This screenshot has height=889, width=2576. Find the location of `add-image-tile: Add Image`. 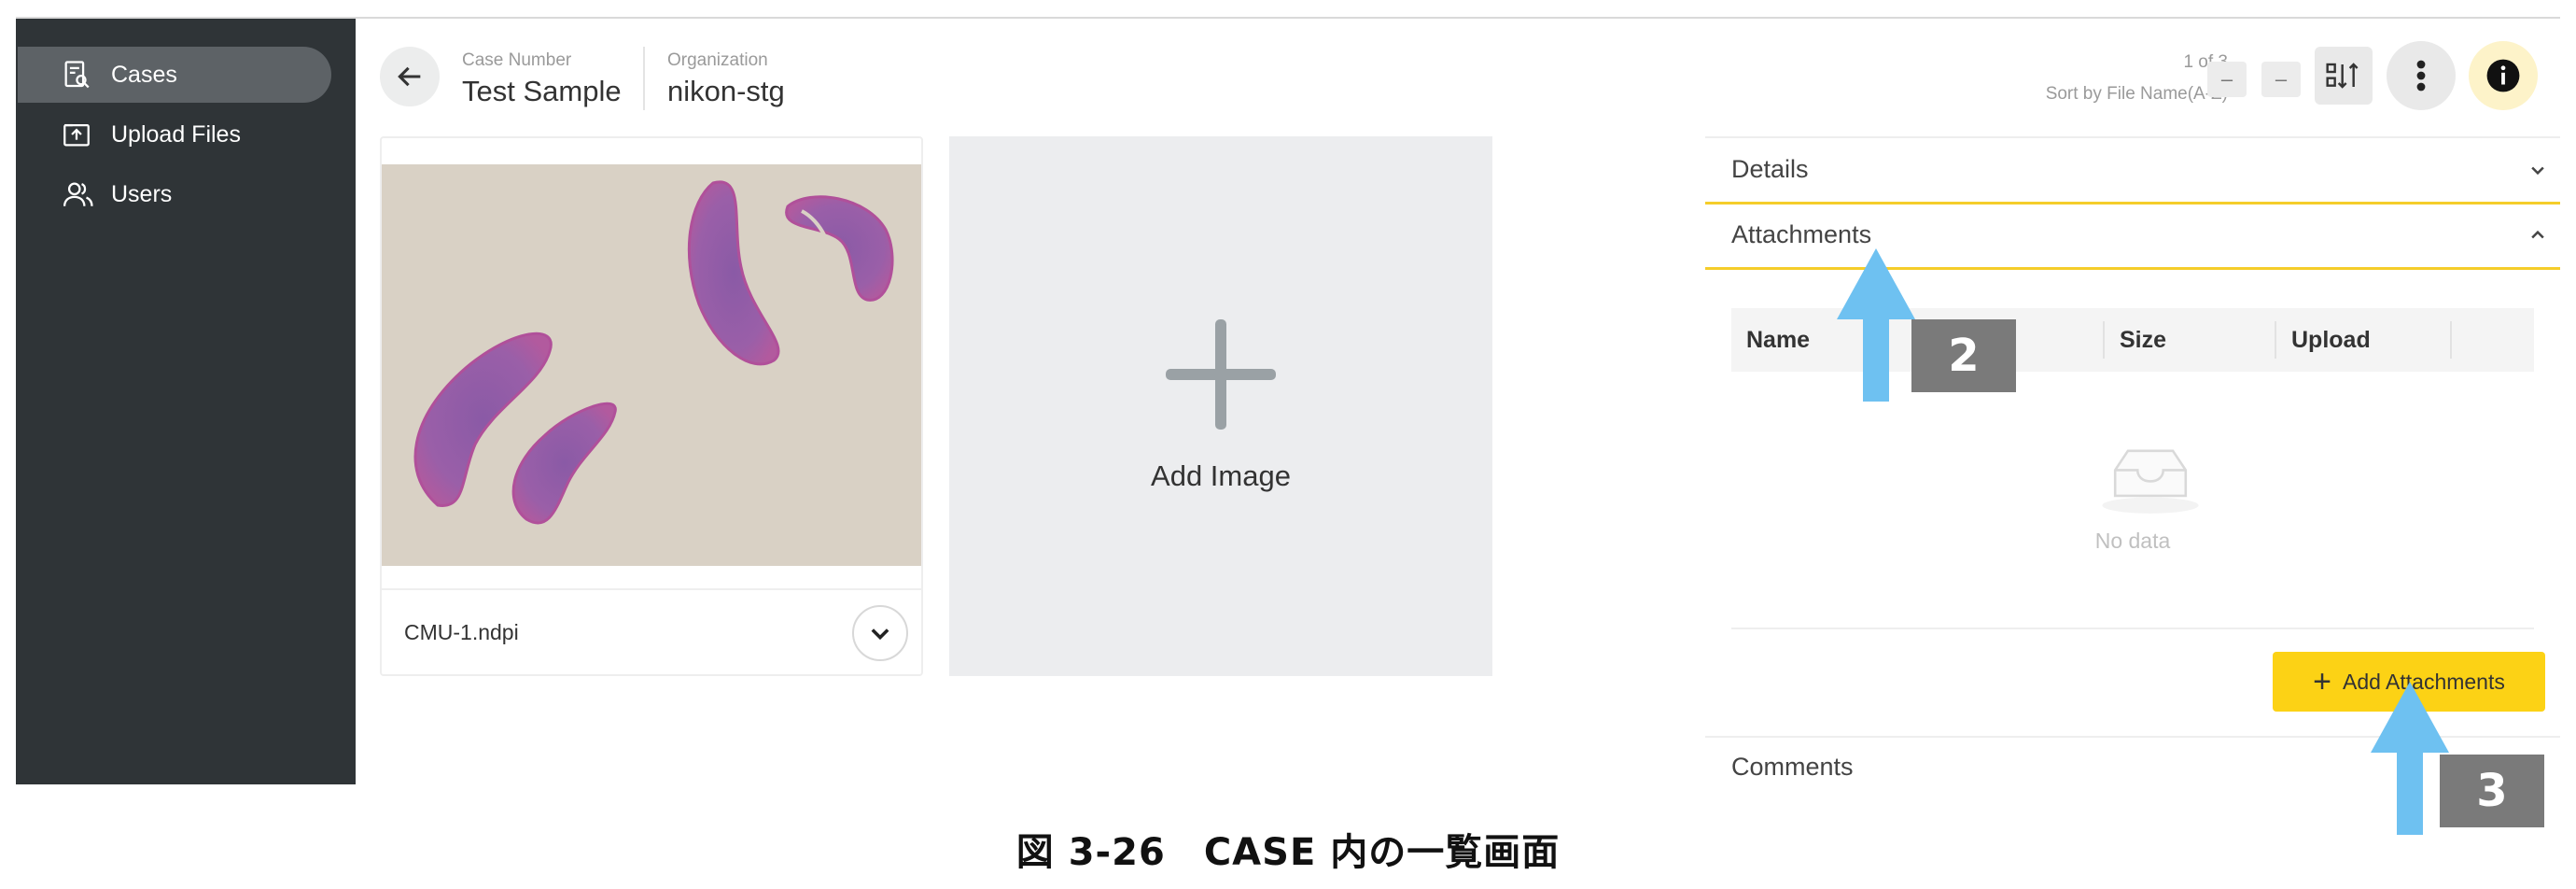

add-image-tile: Add Image is located at coordinates (1220, 406).